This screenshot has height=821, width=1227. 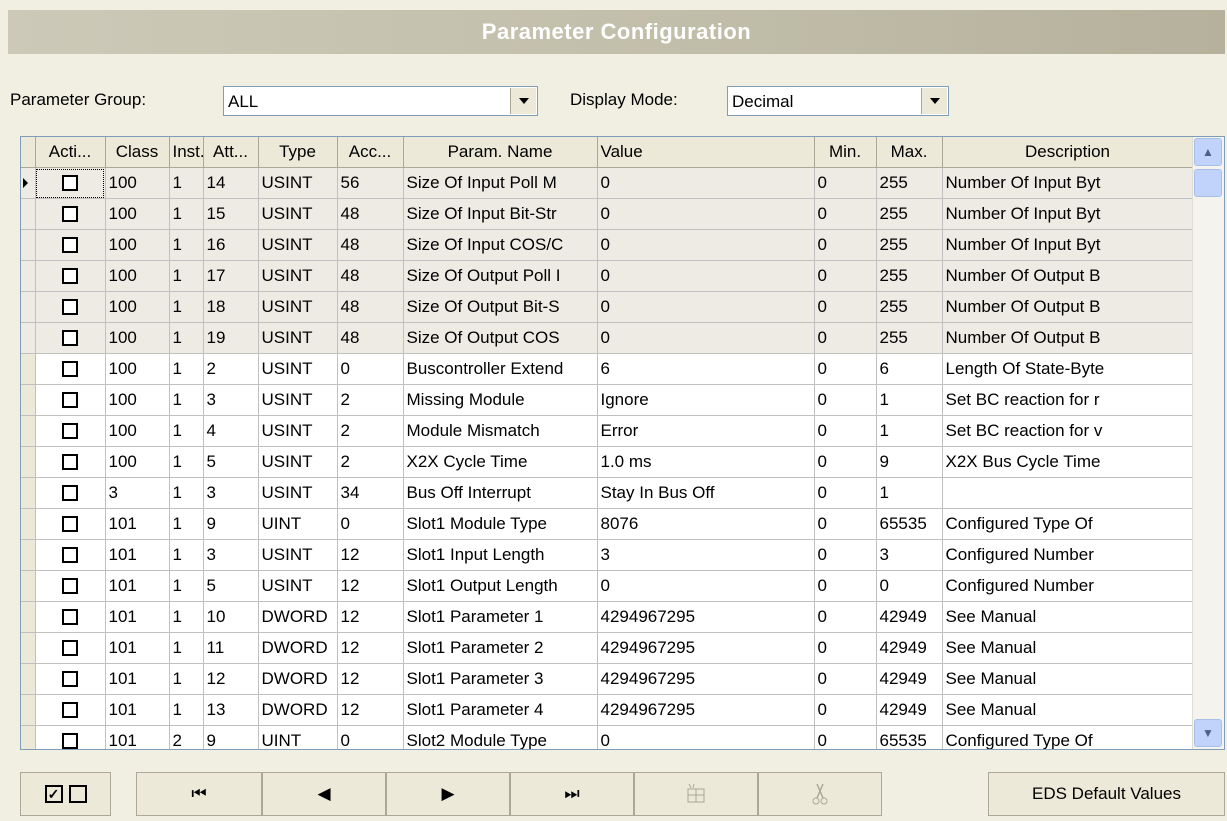 What do you see at coordinates (500, 431) in the screenshot?
I see `cell-param-name: Module Mismatch` at bounding box center [500, 431].